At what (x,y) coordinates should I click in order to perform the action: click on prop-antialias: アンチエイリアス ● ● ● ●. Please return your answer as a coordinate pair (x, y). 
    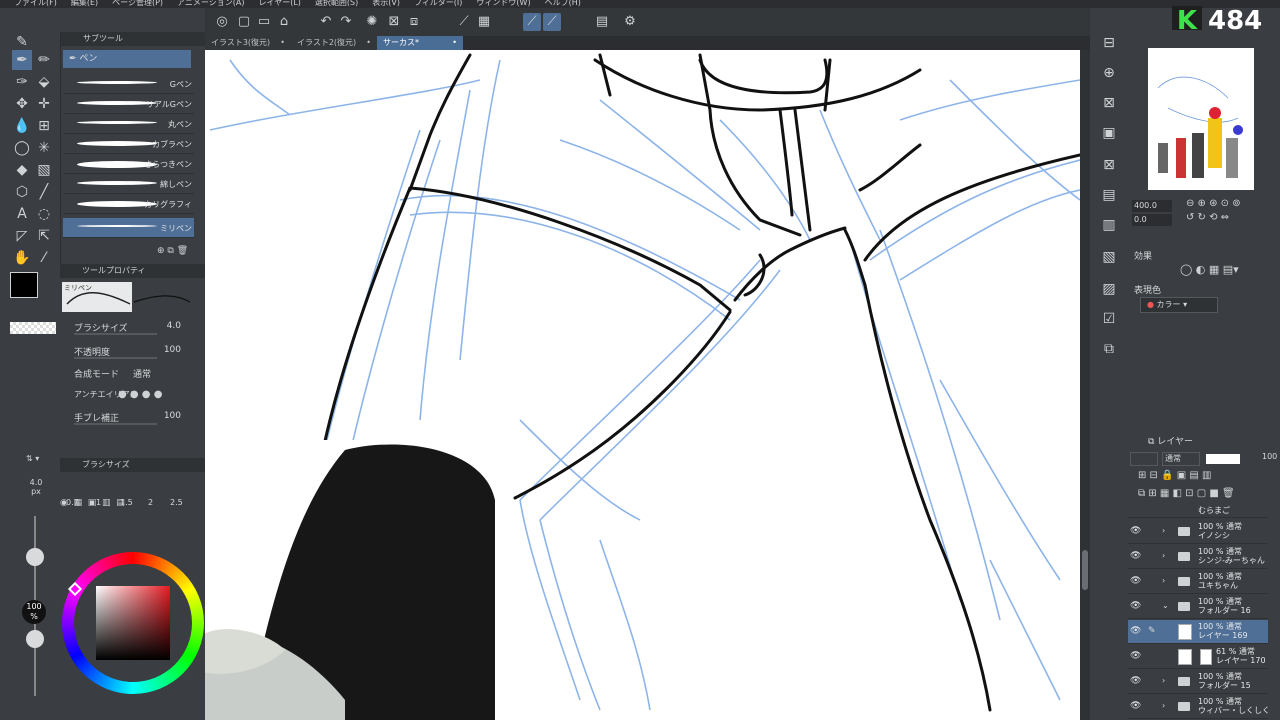
    Looking at the image, I should click on (134, 395).